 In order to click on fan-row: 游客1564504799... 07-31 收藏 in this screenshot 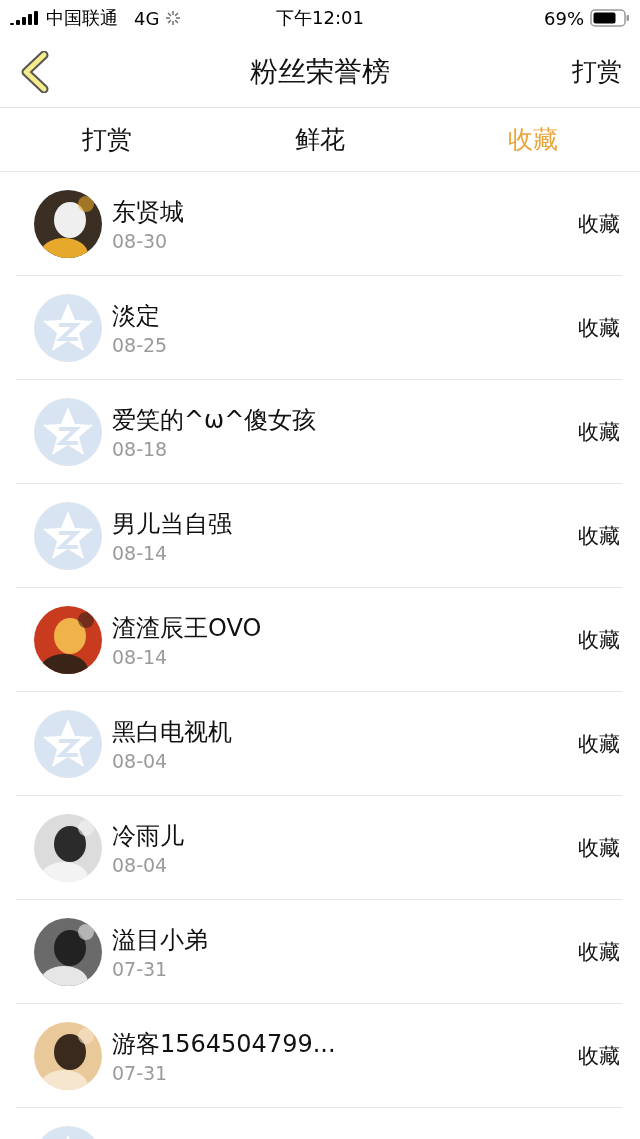, I will do `click(319, 1056)`.